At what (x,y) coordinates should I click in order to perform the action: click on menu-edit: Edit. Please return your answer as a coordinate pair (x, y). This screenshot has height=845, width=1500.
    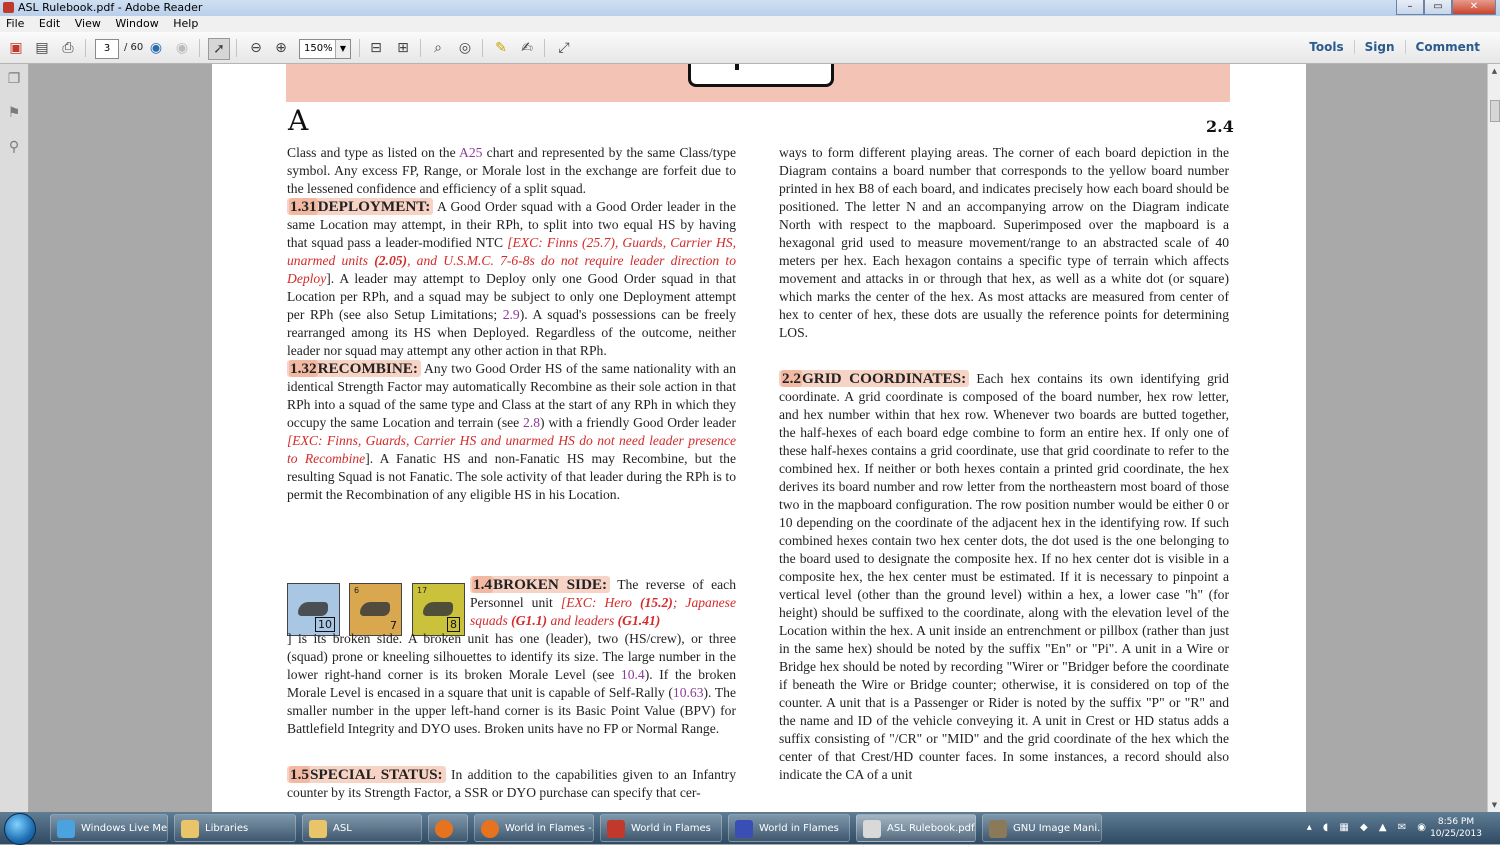
    Looking at the image, I should click on (49, 23).